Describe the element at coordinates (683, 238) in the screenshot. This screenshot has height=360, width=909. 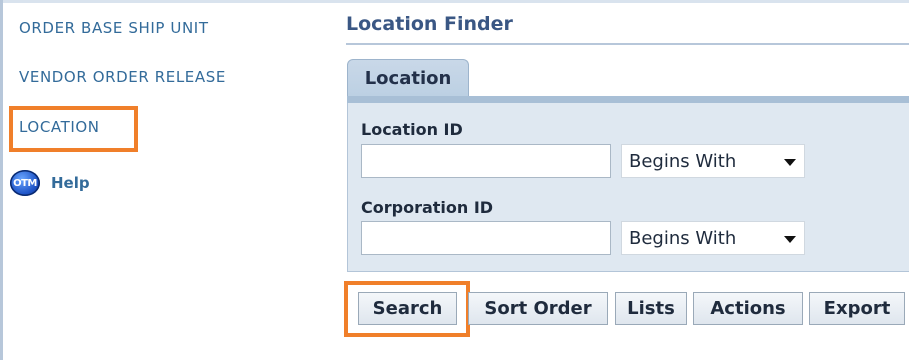
I see `corporation-id-operator-value: Begins With` at that location.